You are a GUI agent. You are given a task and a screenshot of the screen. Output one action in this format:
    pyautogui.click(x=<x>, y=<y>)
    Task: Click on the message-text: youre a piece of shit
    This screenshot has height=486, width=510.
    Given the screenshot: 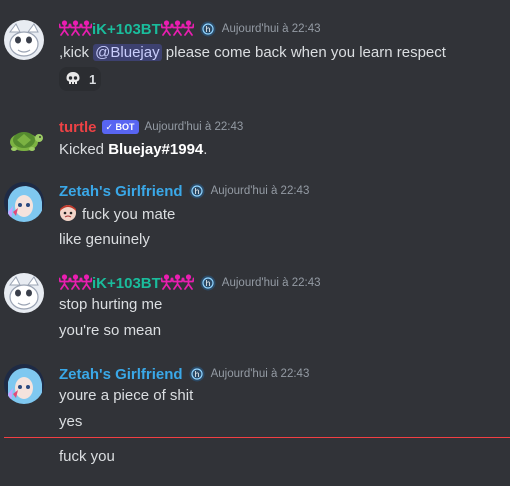 What is the action you would take?
    pyautogui.click(x=126, y=395)
    